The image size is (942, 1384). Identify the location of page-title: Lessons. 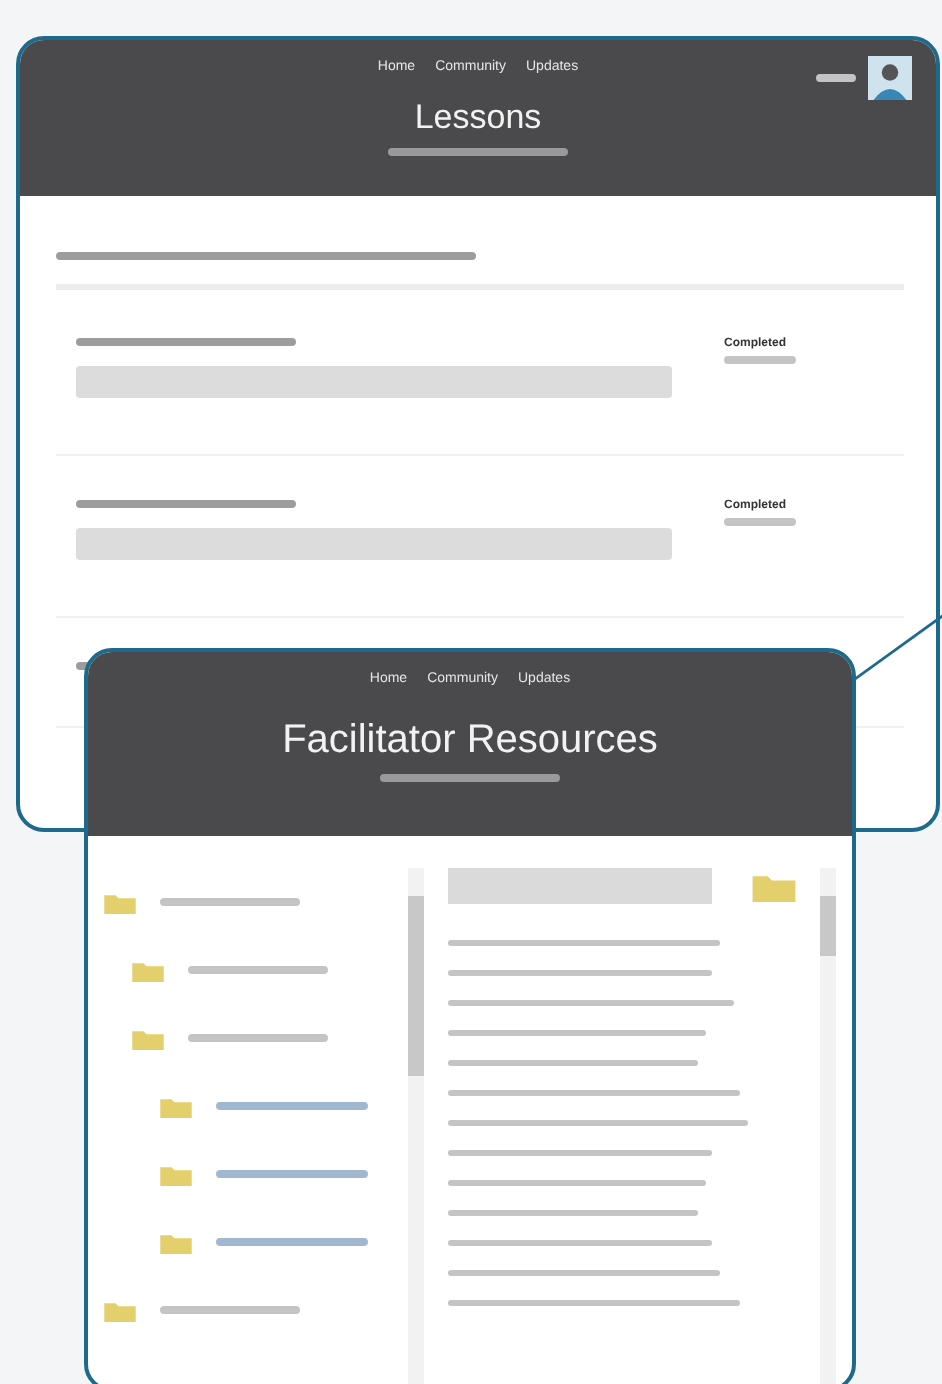
(478, 118).